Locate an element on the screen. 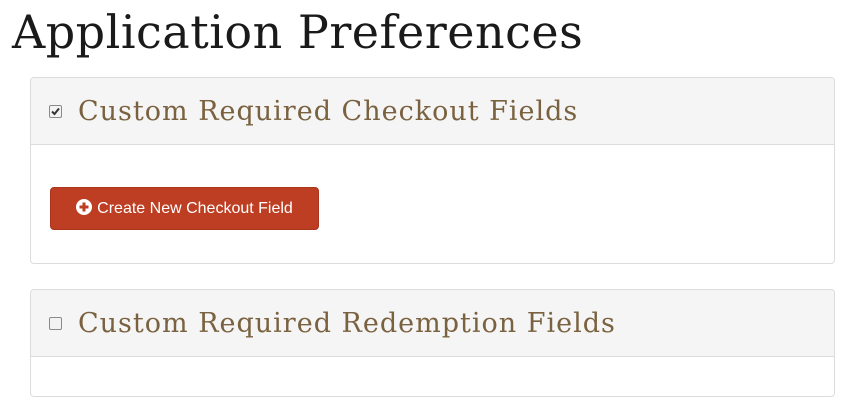 The width and height of the screenshot is (860, 413). checkout-fields-checkbox is located at coordinates (55, 111).